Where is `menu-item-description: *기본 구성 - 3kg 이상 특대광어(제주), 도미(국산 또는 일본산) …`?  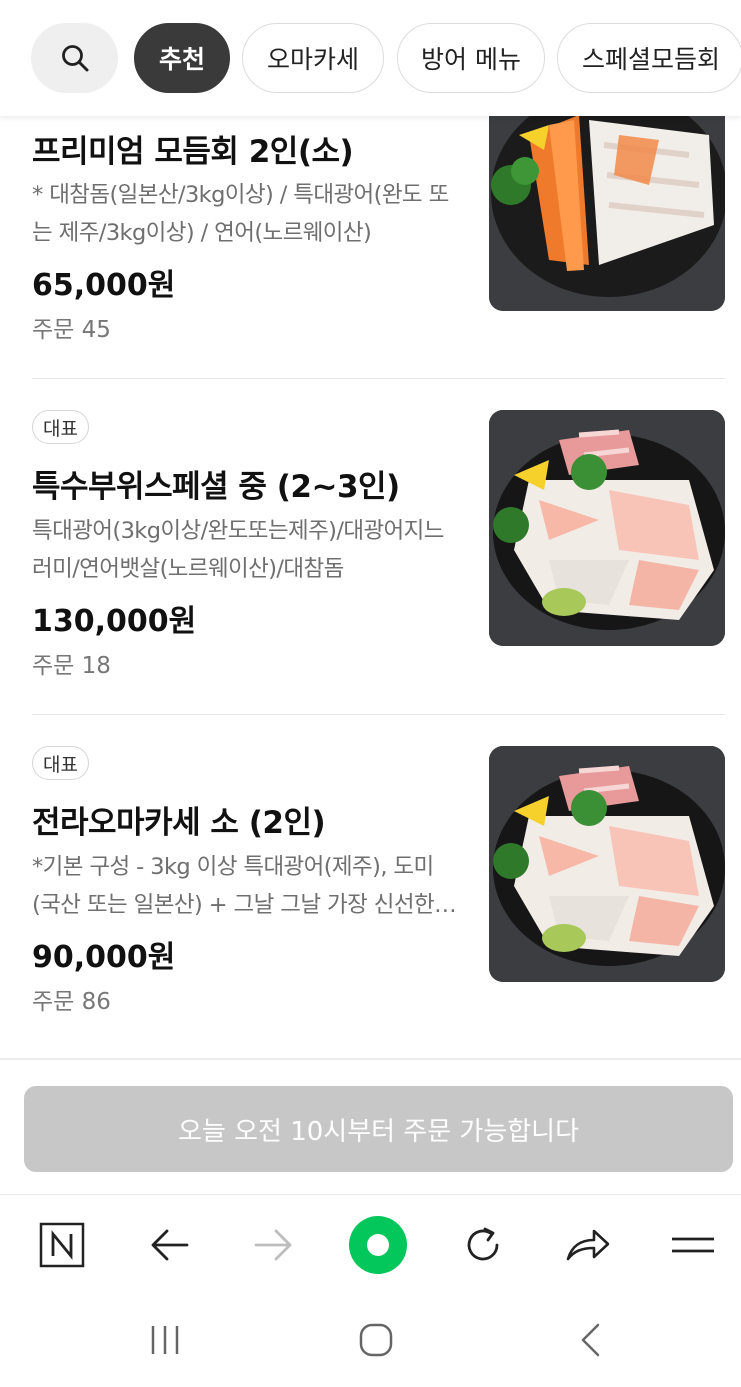 menu-item-description: *기본 구성 - 3kg 이상 특대광어(제주), 도미(국산 또는 일본산) … is located at coordinates (233, 886).